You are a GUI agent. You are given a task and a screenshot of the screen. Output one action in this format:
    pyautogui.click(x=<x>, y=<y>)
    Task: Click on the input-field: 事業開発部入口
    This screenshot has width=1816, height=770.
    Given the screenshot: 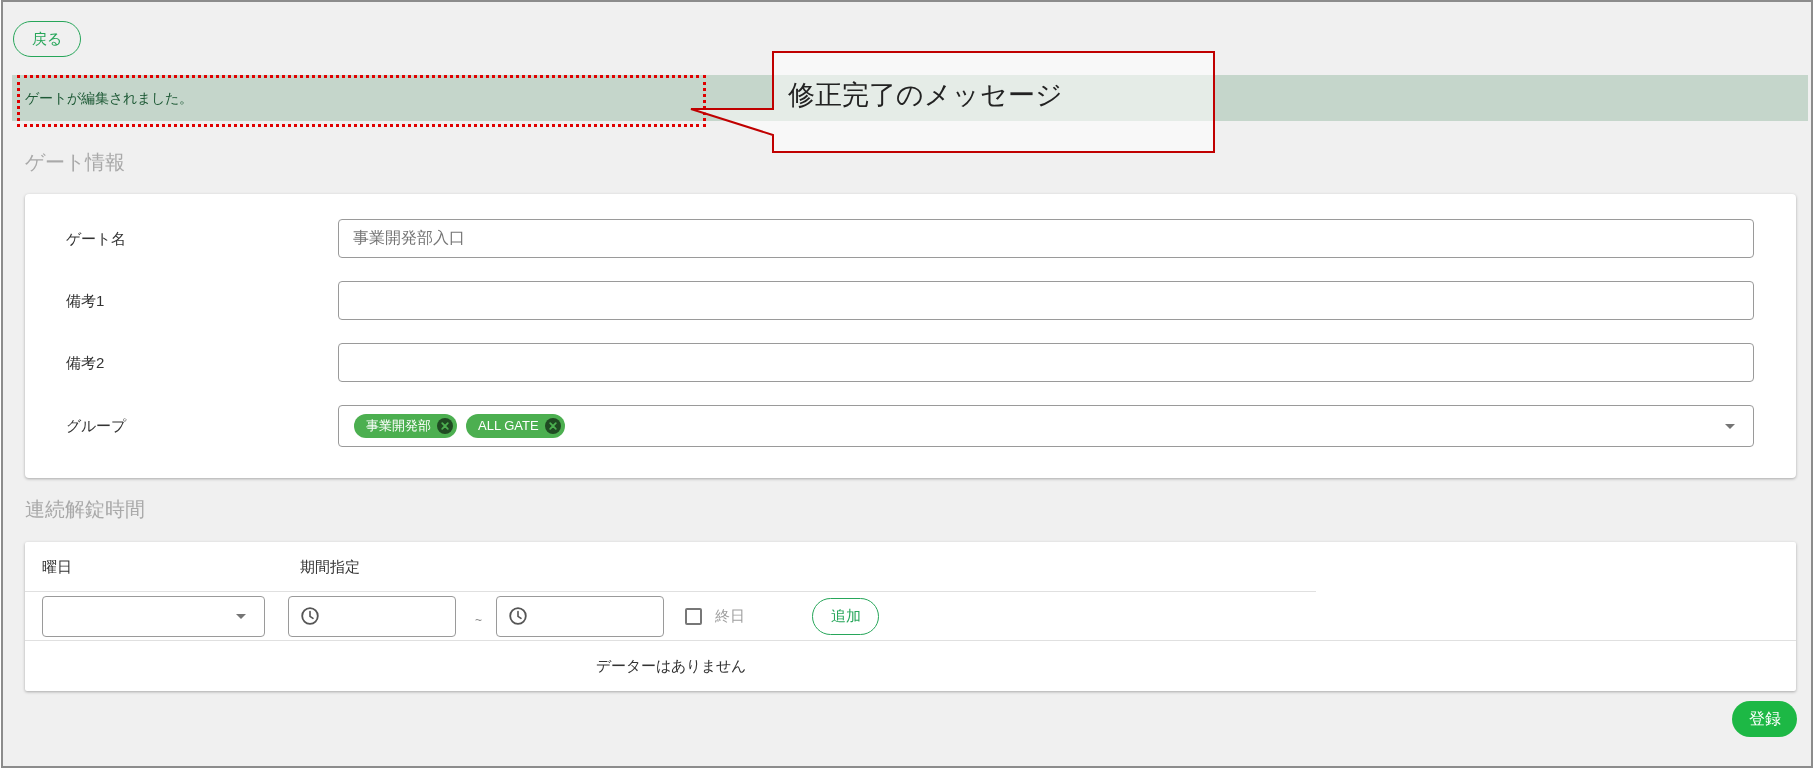 What is the action you would take?
    pyautogui.click(x=1046, y=238)
    